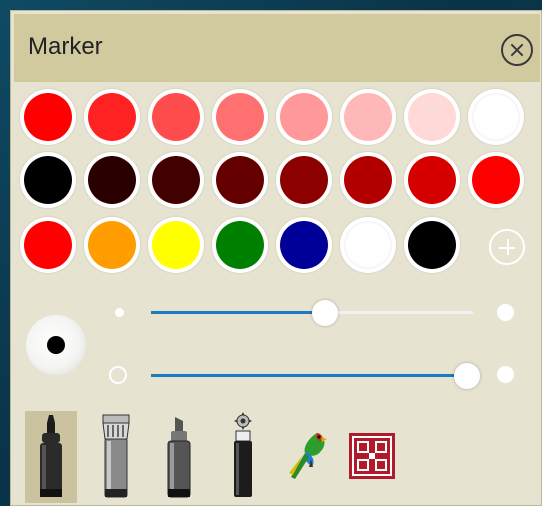 This screenshot has width=542, height=506. I want to click on brush-marker-icon, so click(115, 457).